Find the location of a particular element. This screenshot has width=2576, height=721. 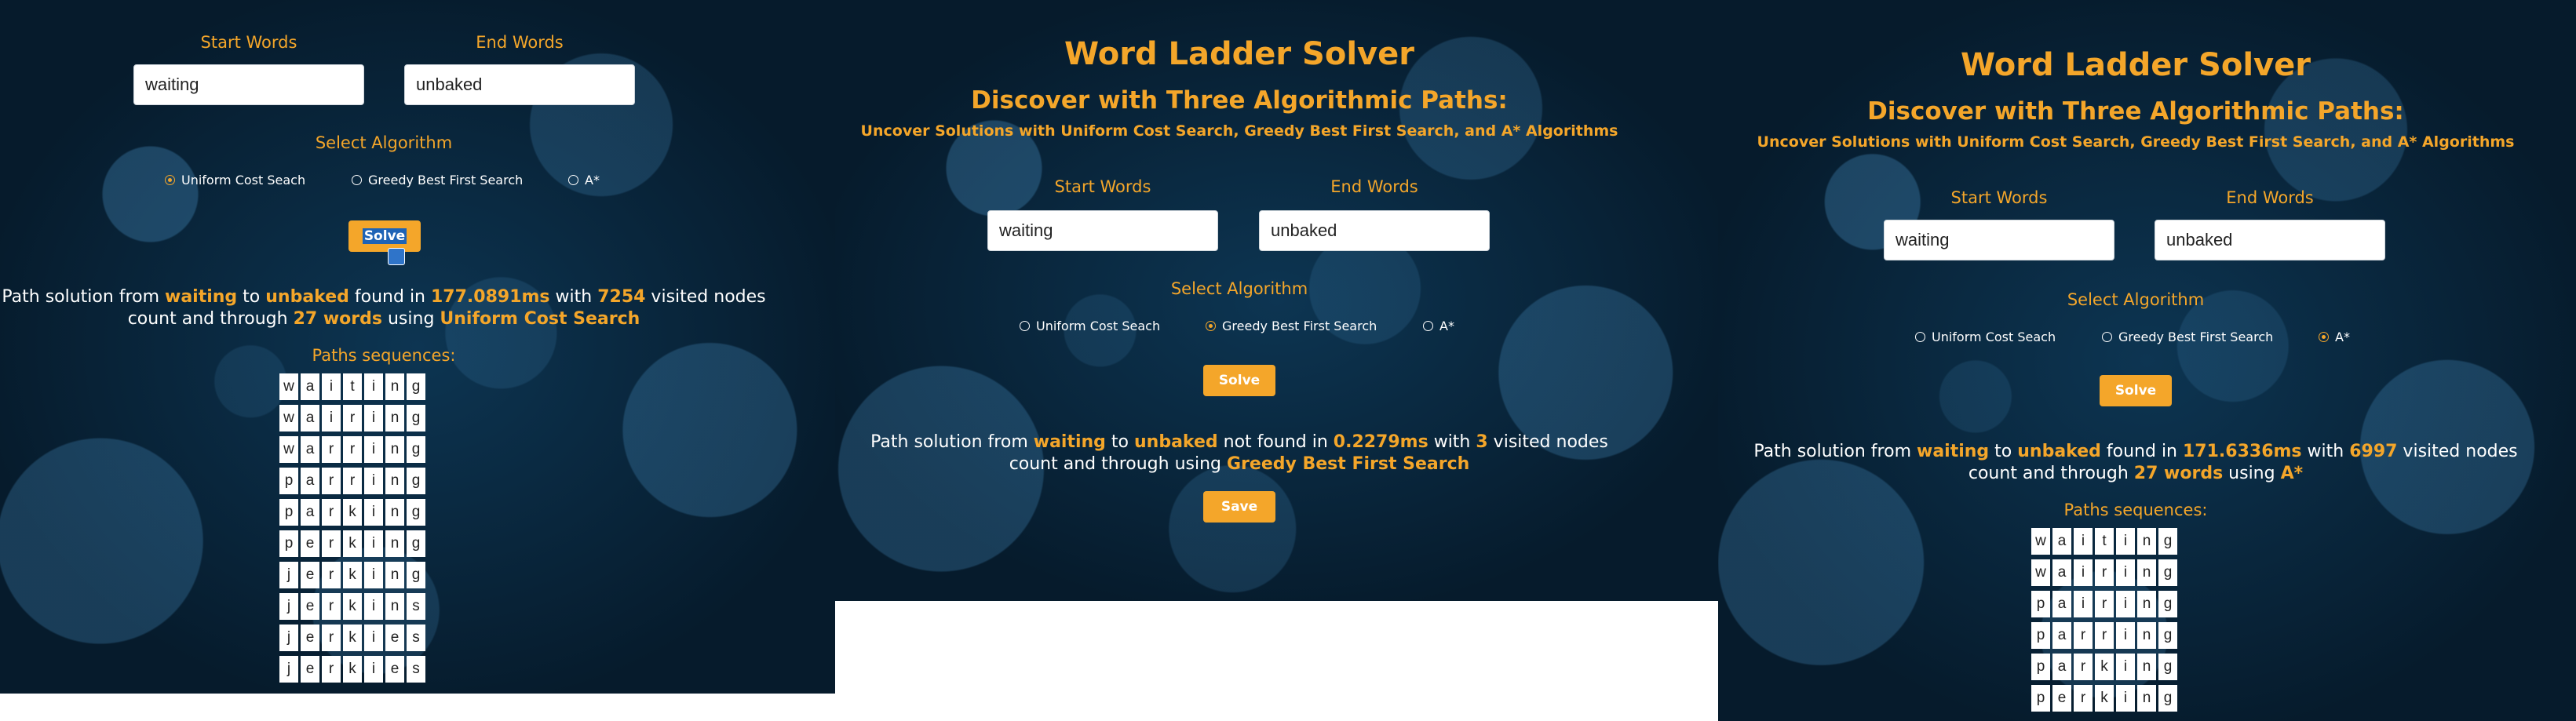

path-sequence-row: jerking is located at coordinates (353, 575).